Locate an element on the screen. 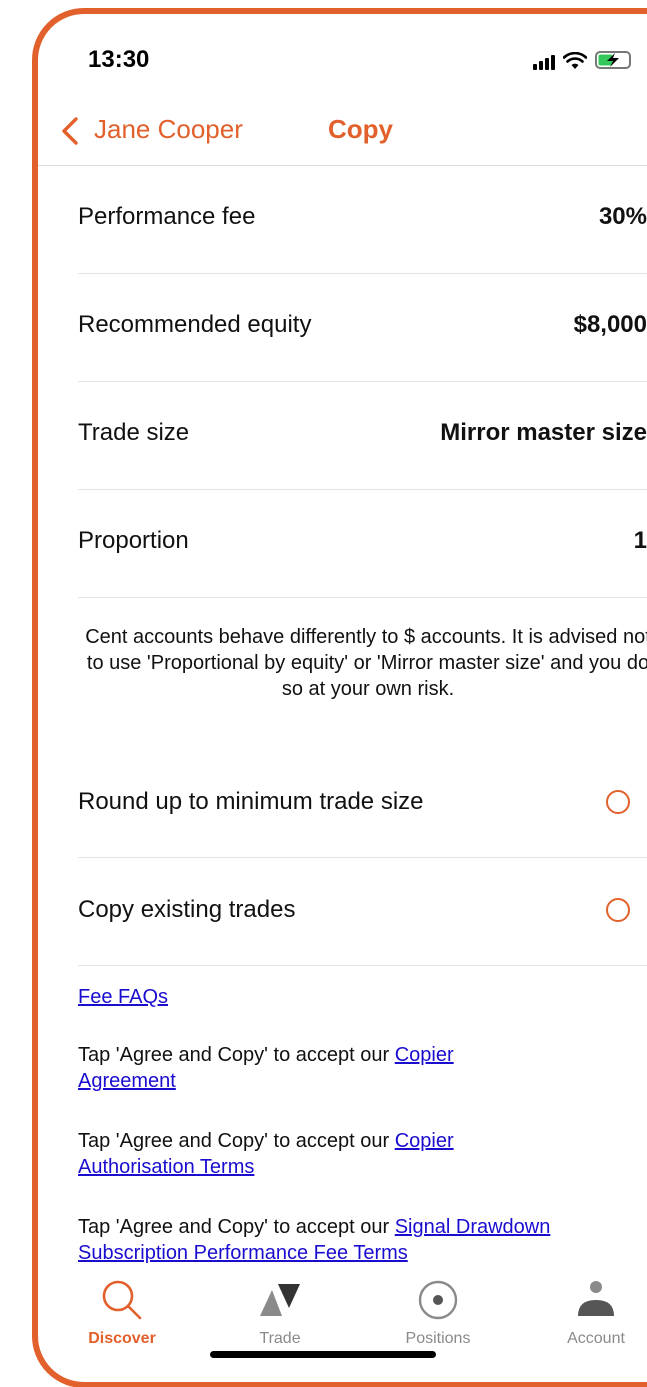 Image resolution: width=647 pixels, height=1387 pixels. tab-positions: Positions is located at coordinates (438, 1312).